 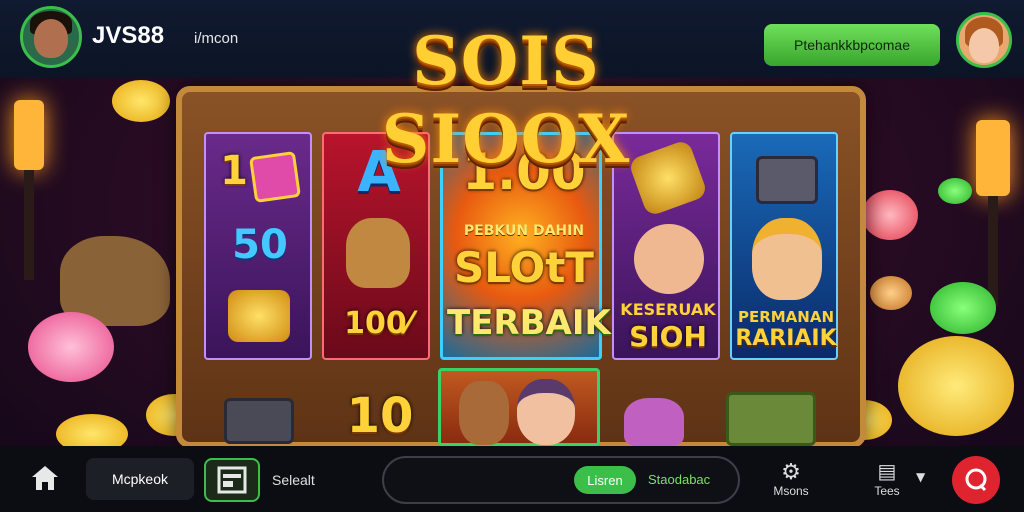 I want to click on mcp-button-label: Mcpkeok, so click(x=140, y=479).